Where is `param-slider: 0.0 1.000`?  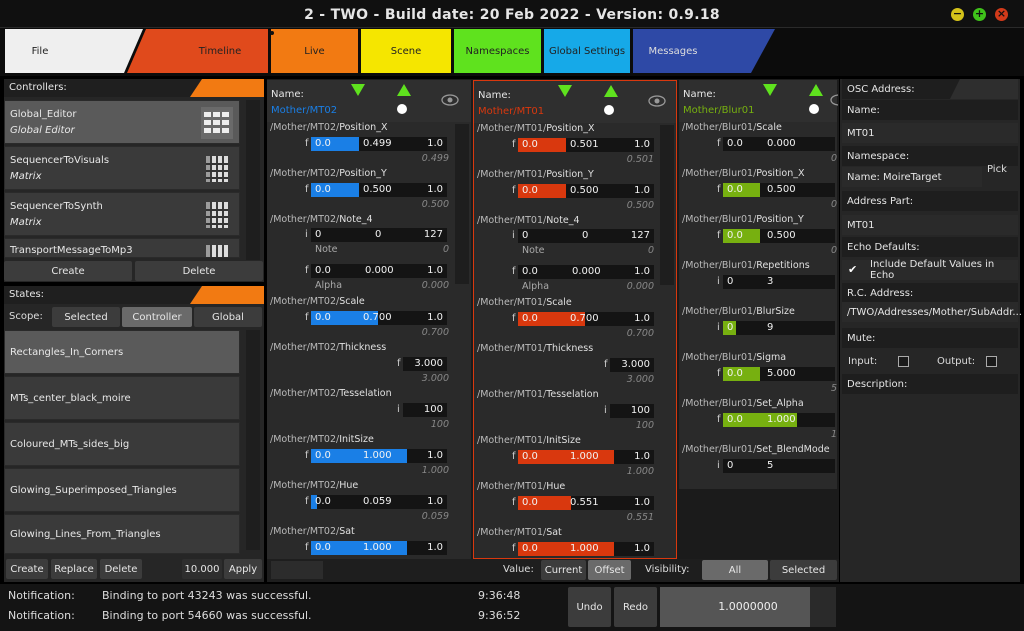
param-slider: 0.0 1.000 is located at coordinates (779, 420).